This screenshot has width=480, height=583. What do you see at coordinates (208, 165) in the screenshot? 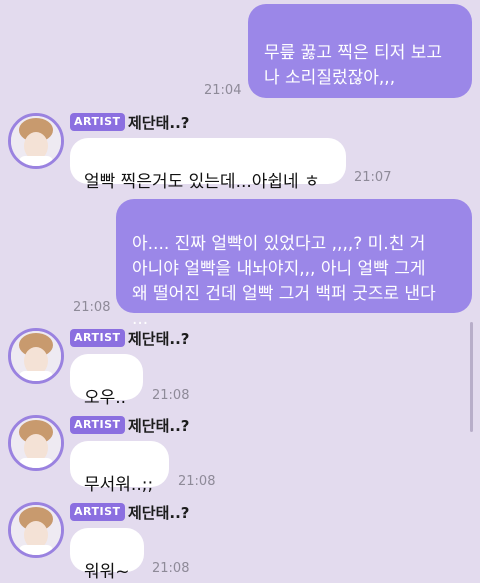
I see `incoming-message-bubble: 얼빡 찍은거도 있는데...아쉽네 ㅎ` at bounding box center [208, 165].